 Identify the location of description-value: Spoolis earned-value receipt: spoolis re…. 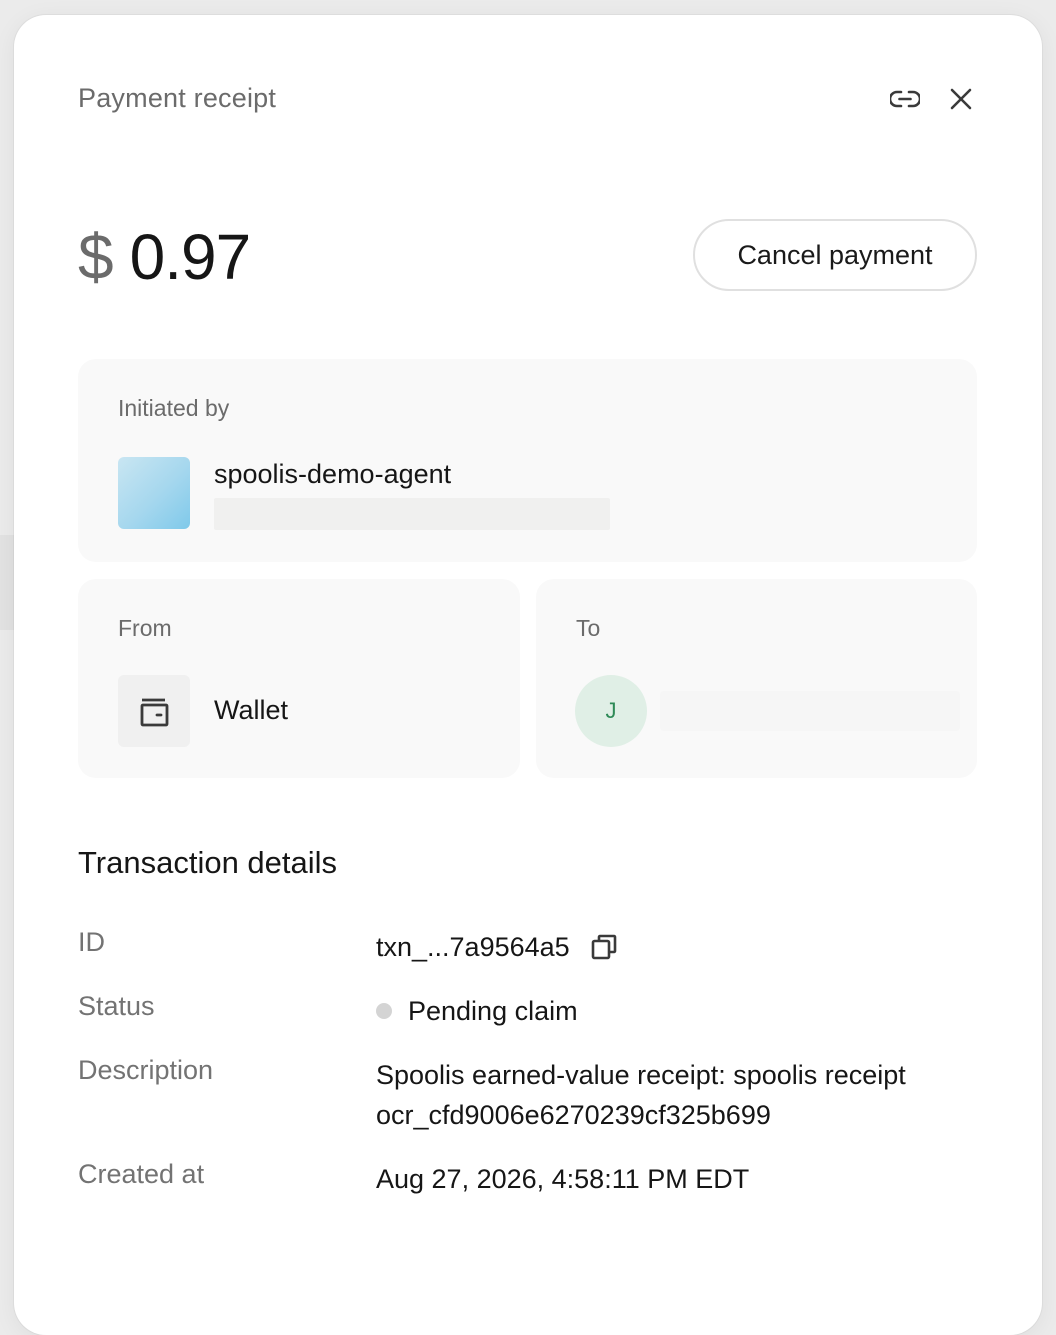
(641, 1095).